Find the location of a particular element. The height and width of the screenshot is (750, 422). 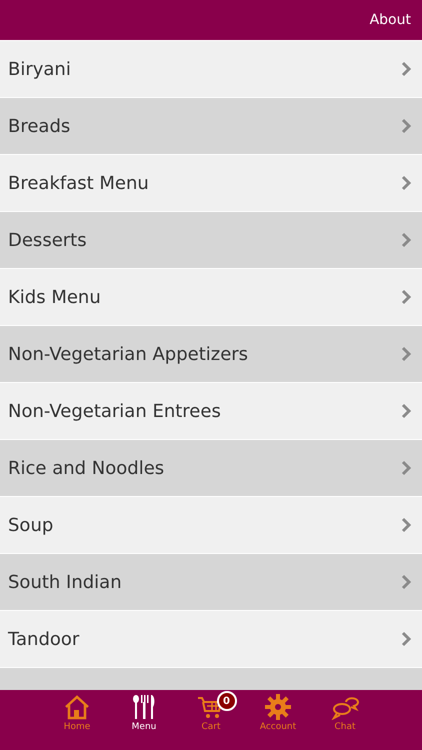

menu-category-row: Biryani is located at coordinates (211, 69).